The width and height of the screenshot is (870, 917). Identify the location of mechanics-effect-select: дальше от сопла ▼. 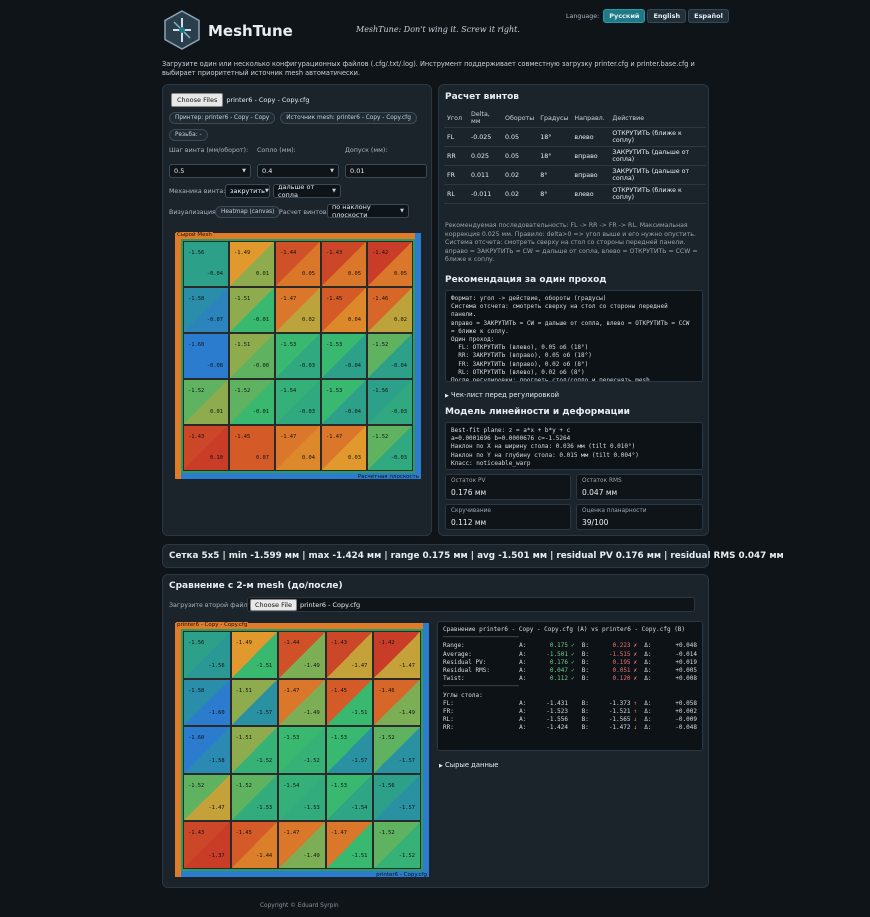
(307, 191).